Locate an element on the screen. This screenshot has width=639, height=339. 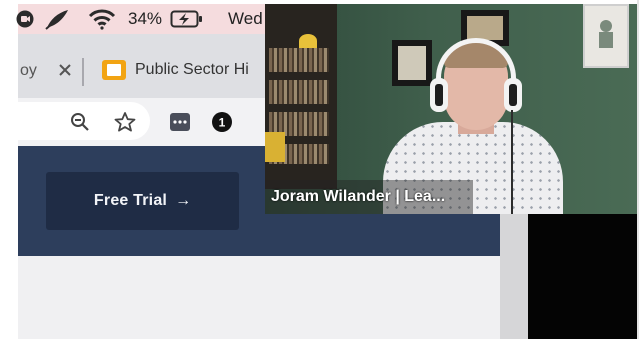
bookmark-star-icon is located at coordinates (125, 122).